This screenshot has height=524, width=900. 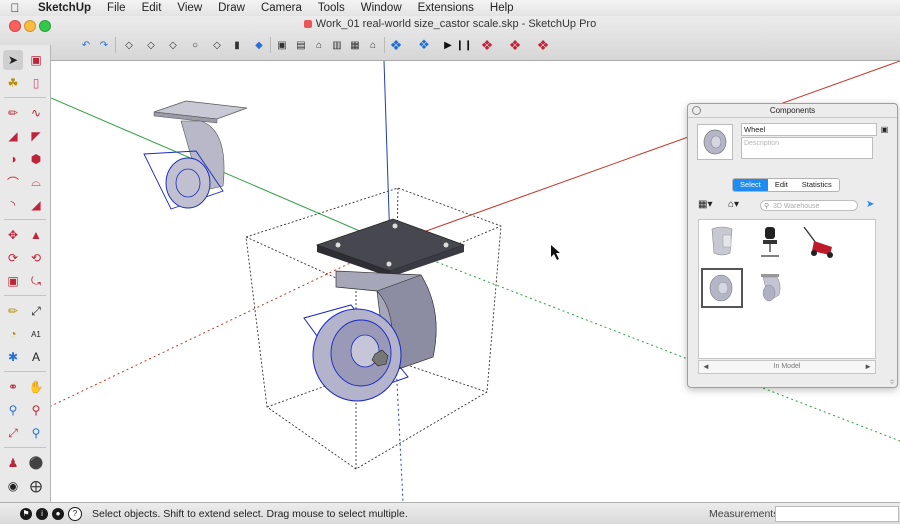 What do you see at coordinates (307, 24) in the screenshot?
I see `document-icon` at bounding box center [307, 24].